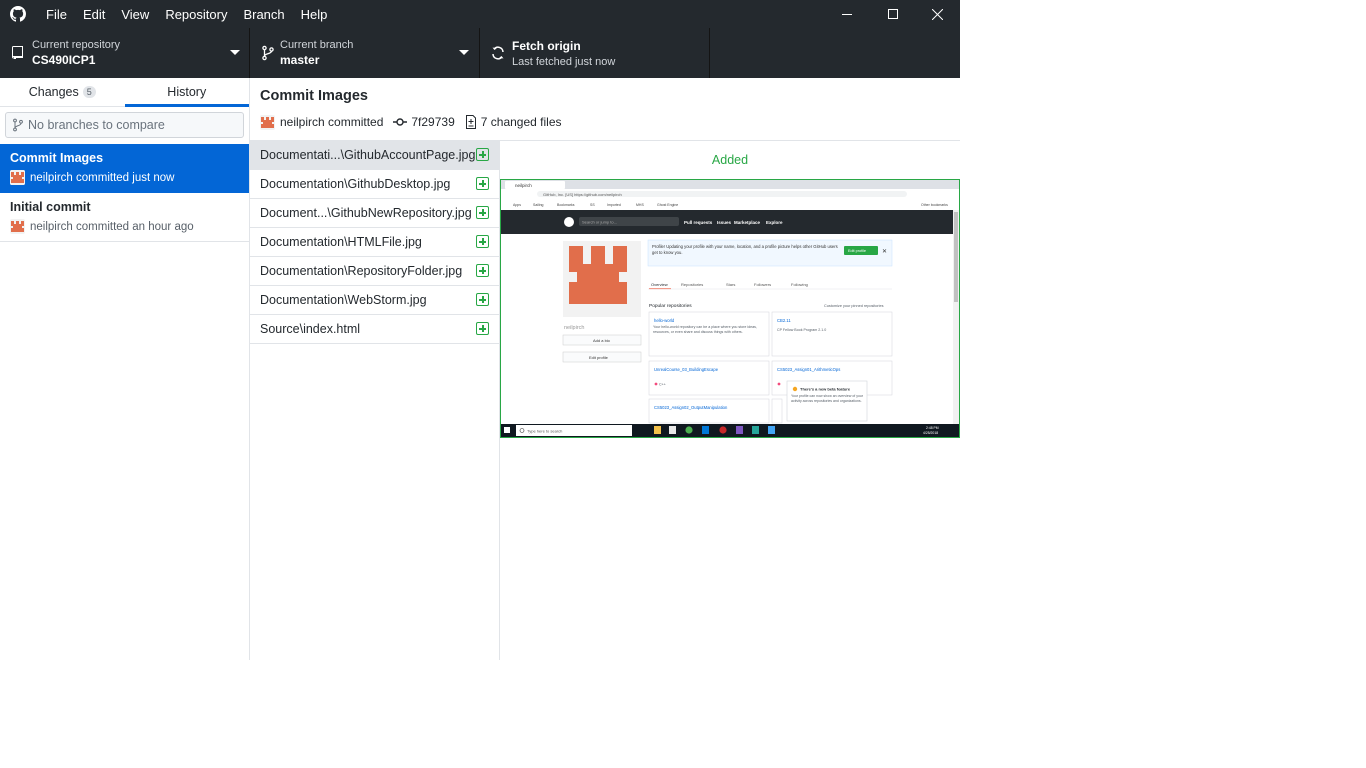 This screenshot has height=768, width=1366. Describe the element at coordinates (747, 222) in the screenshot. I see `preview-nav-item: Marketplace` at that location.